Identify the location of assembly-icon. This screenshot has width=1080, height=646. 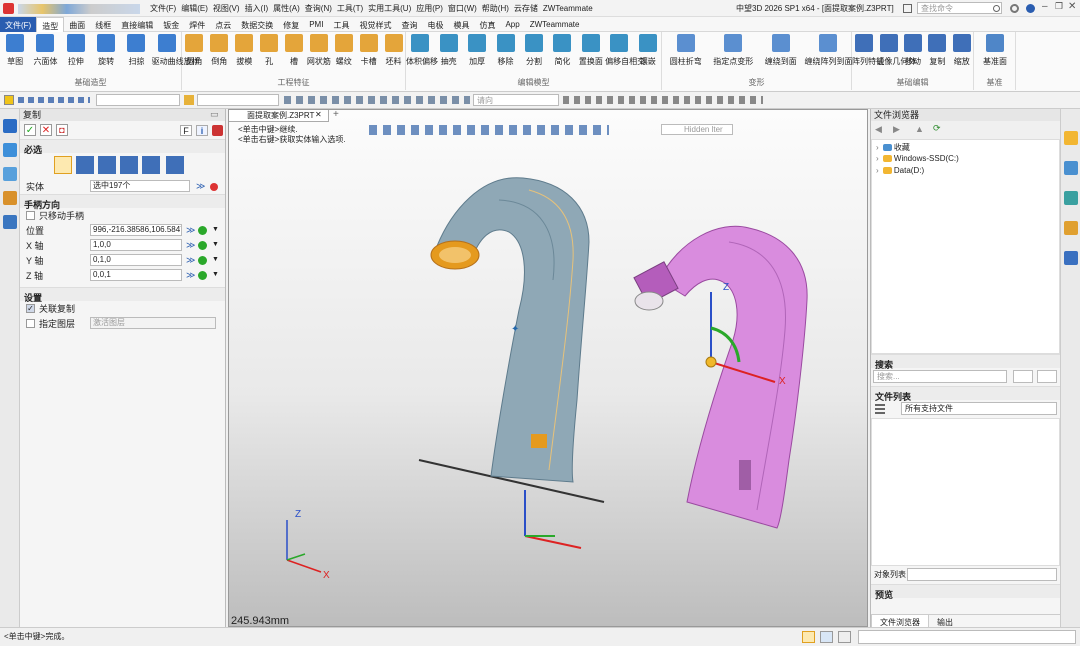
(9, 150).